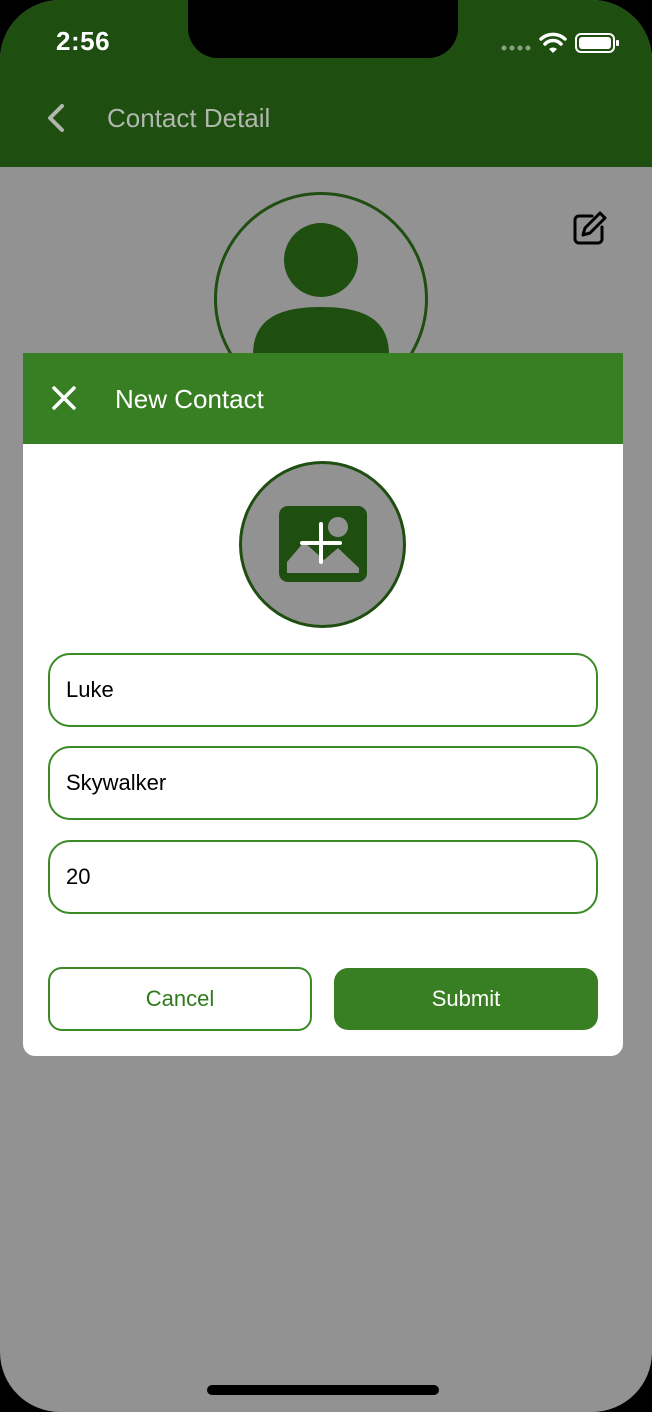  I want to click on status-icons, so click(560, 43).